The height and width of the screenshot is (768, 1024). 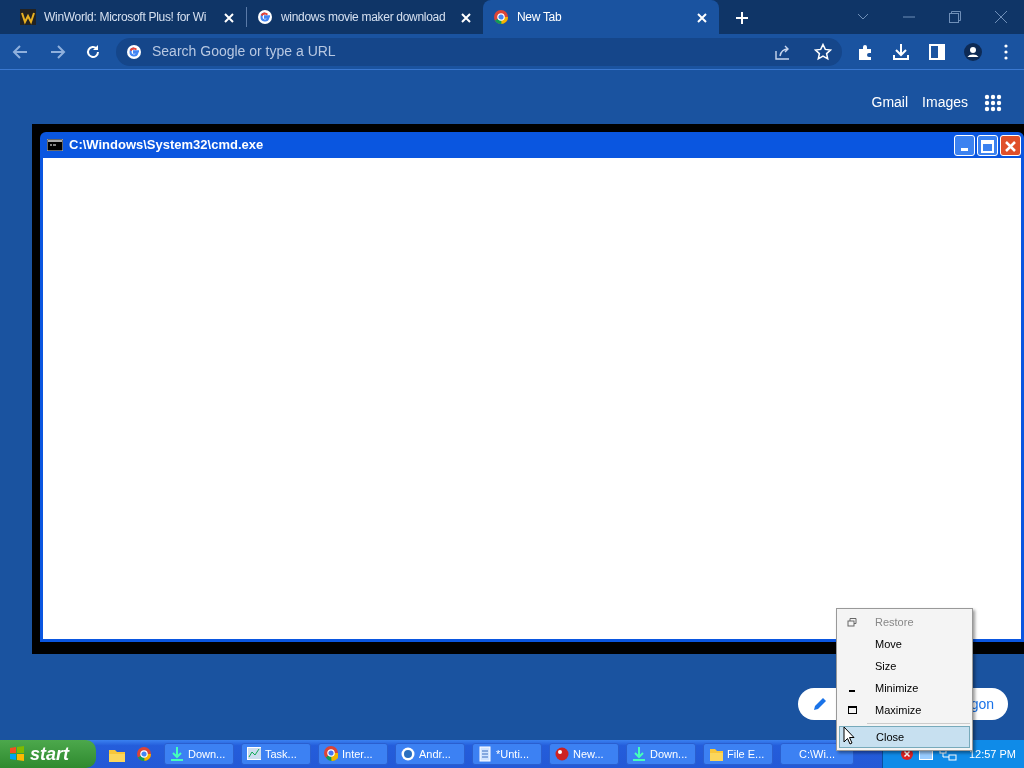 What do you see at coordinates (57, 51) in the screenshot?
I see `forward-arrow-icon` at bounding box center [57, 51].